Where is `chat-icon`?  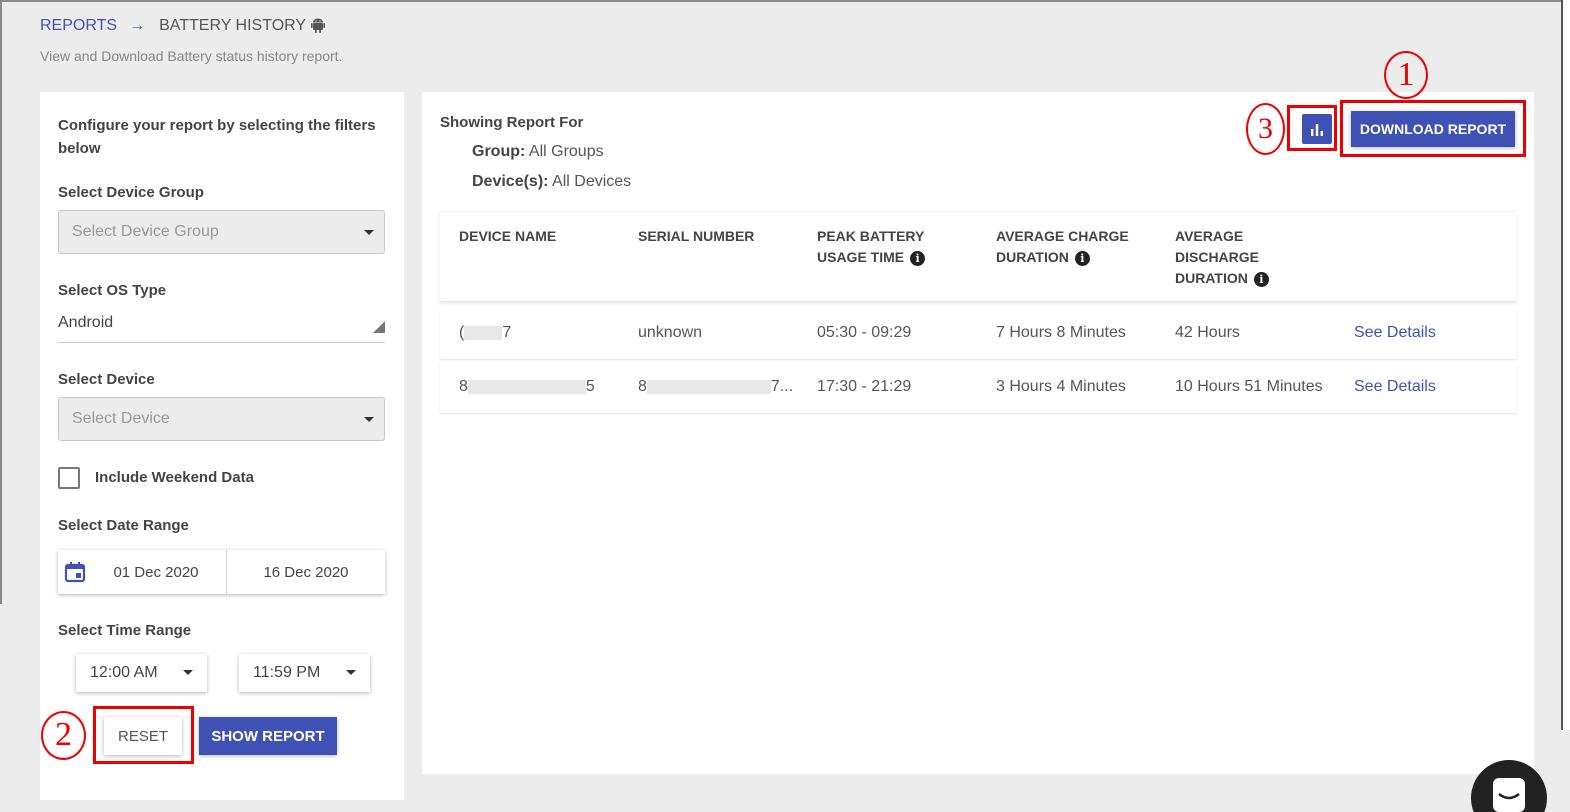 chat-icon is located at coordinates (1509, 795).